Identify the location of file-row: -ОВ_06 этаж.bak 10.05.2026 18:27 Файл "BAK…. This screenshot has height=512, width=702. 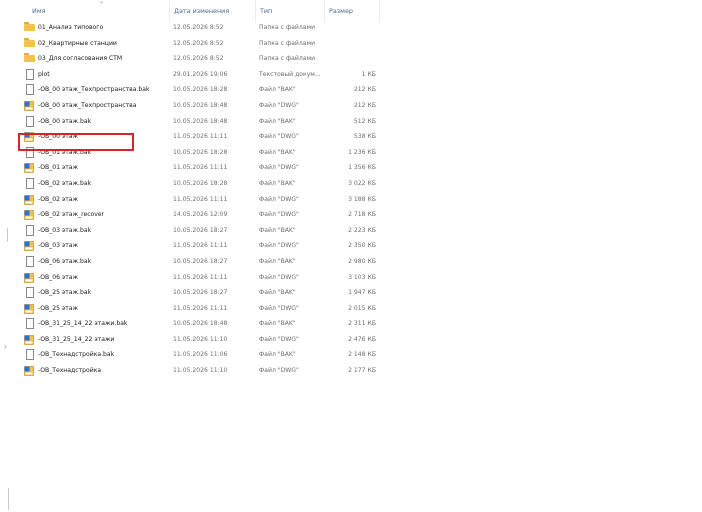
(358, 262).